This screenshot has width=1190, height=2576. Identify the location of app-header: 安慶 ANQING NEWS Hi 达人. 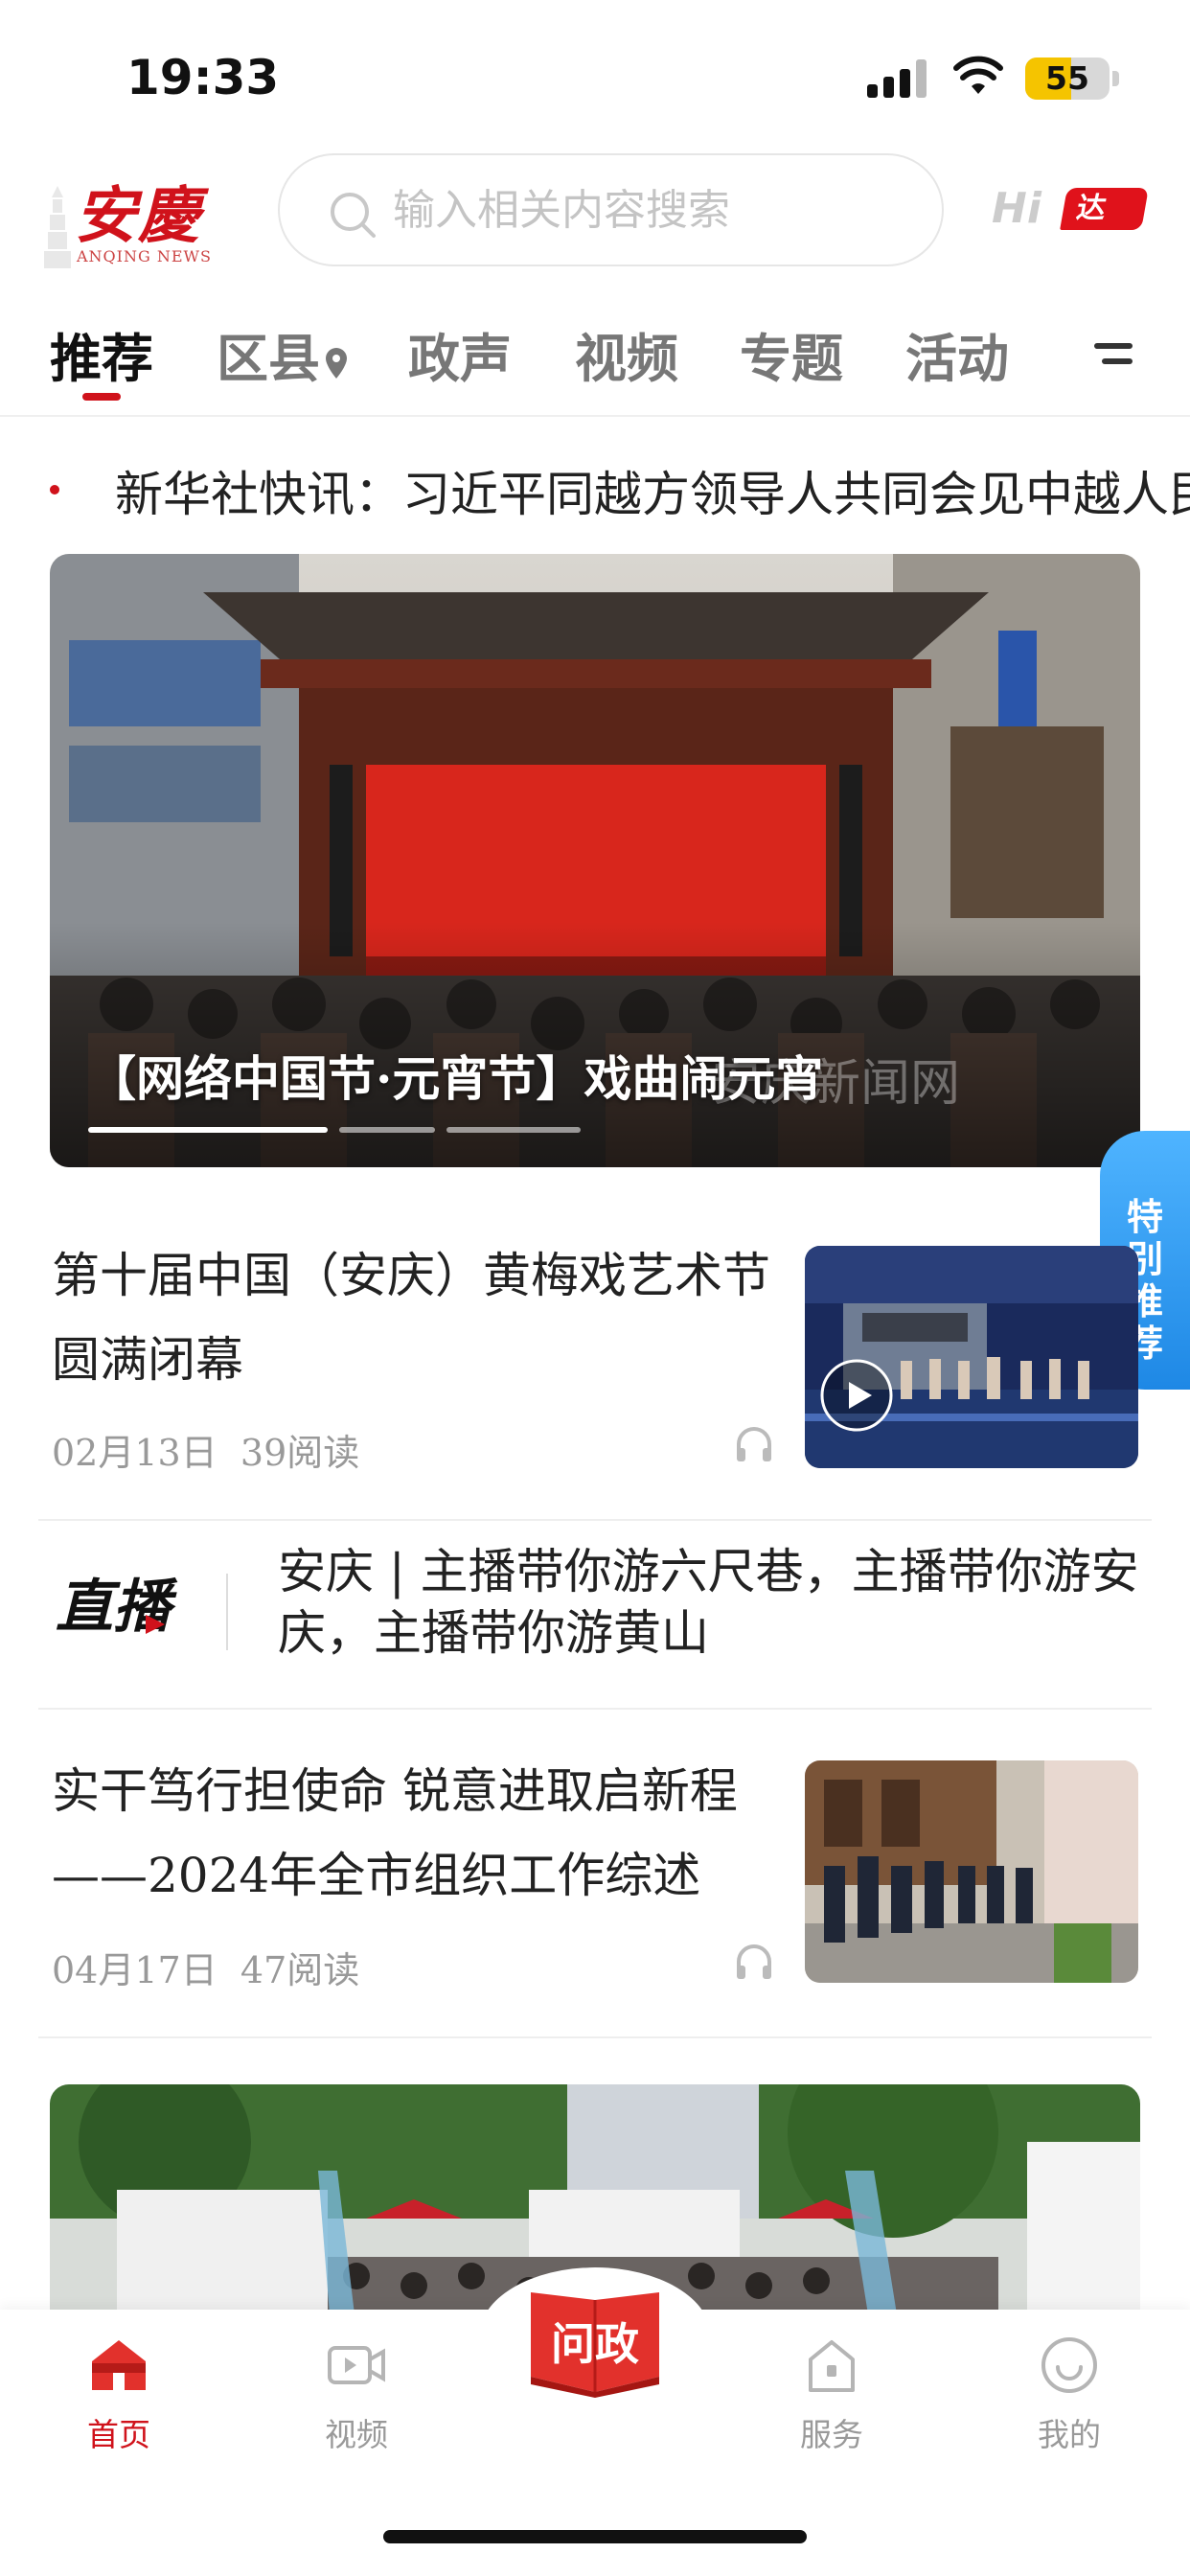
(595, 211).